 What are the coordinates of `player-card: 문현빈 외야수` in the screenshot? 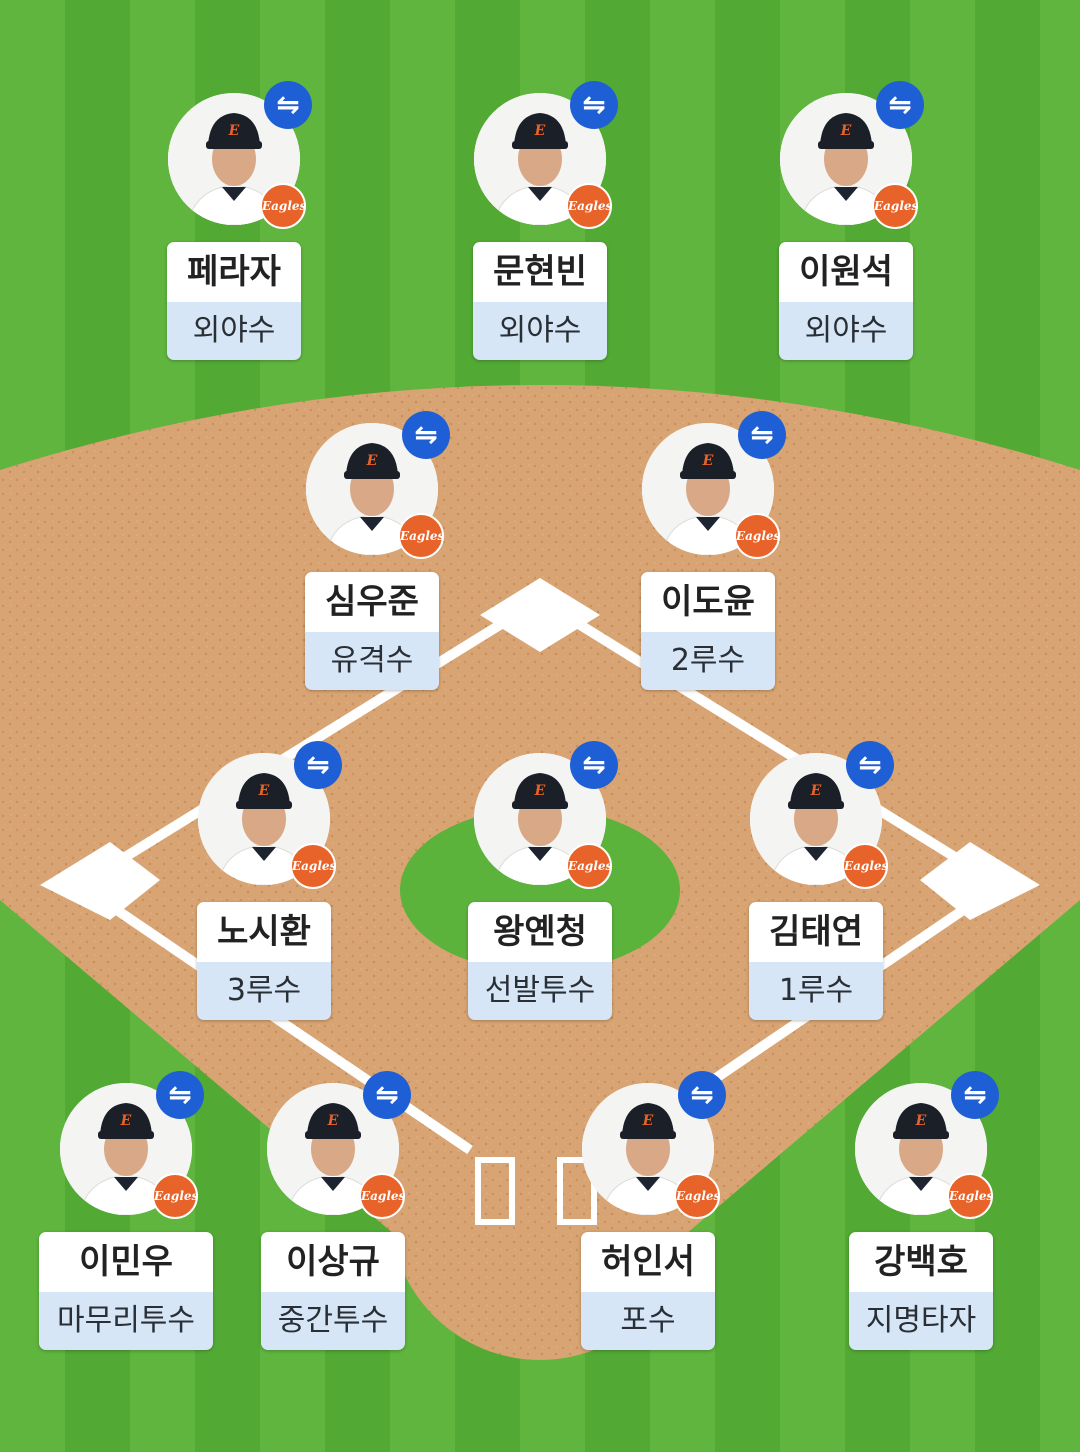 It's located at (540, 301).